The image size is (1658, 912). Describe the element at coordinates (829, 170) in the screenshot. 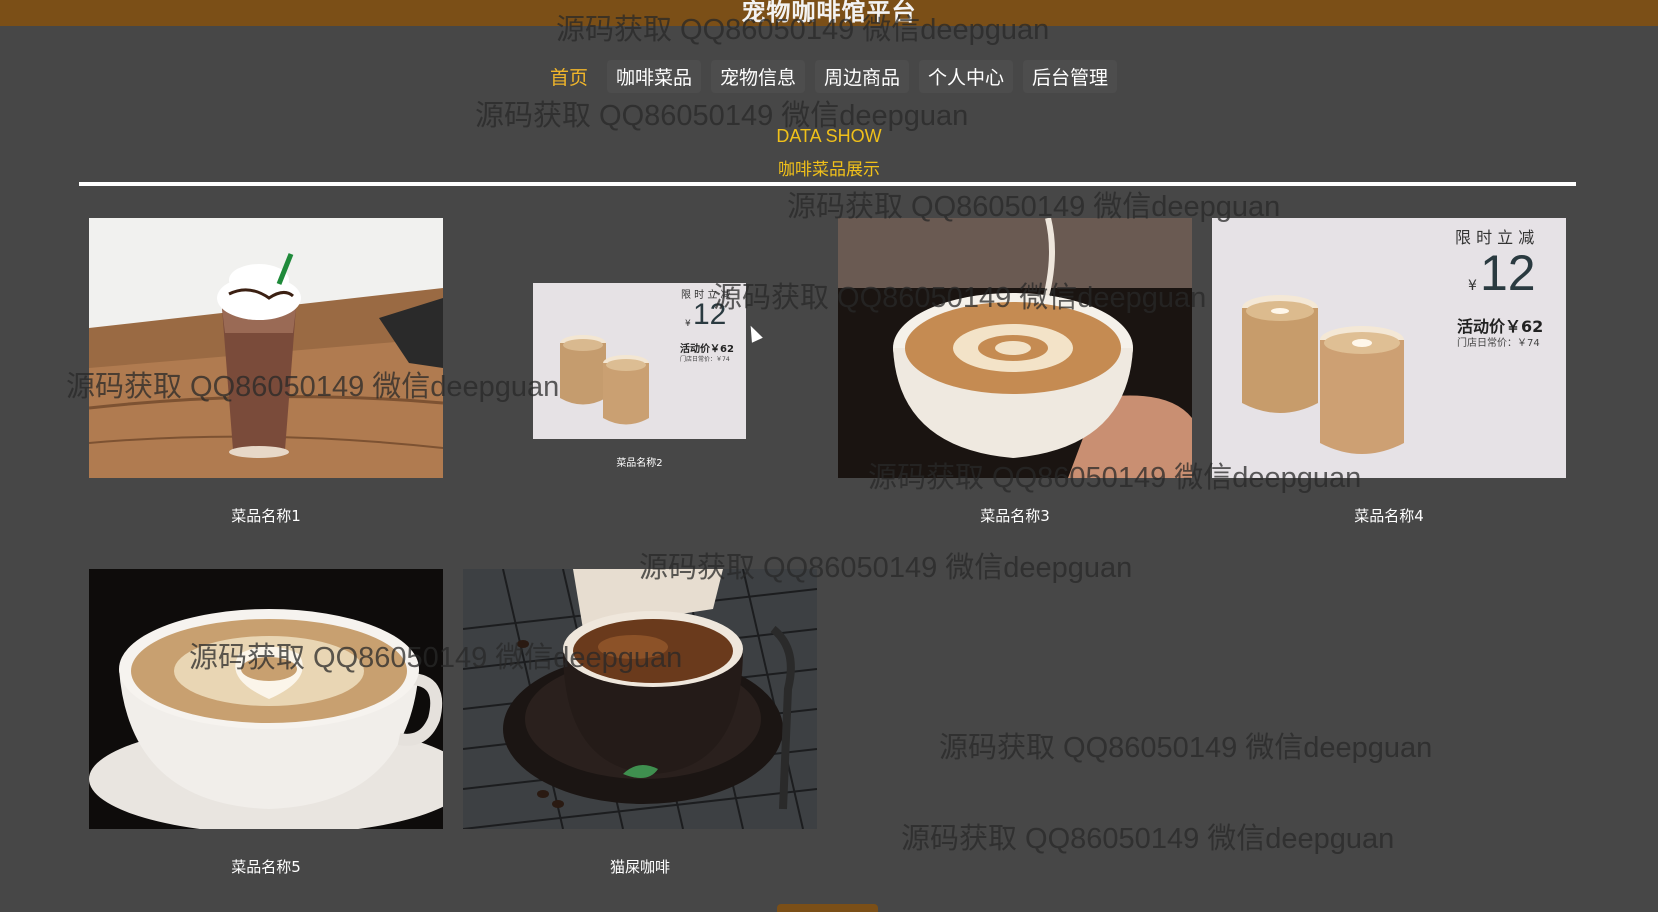

I see `section-title-cn: 咖啡菜品展示` at that location.